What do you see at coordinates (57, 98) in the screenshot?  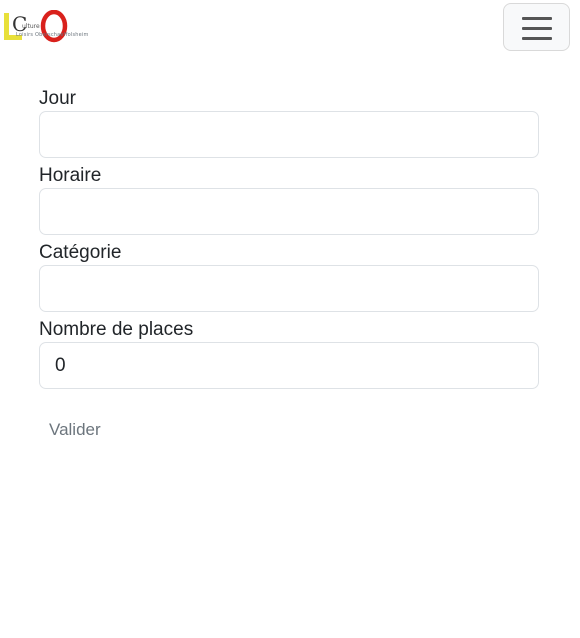 I see `jour-label: Jour` at bounding box center [57, 98].